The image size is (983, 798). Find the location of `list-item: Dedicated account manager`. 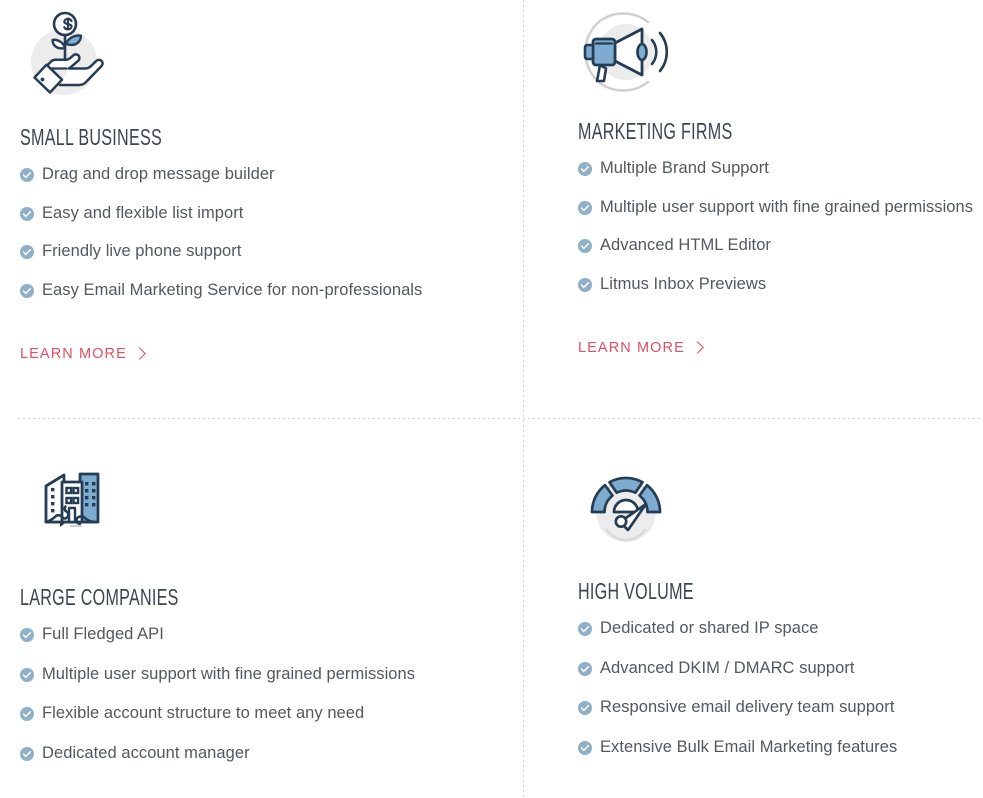

list-item: Dedicated account manager is located at coordinates (268, 753).